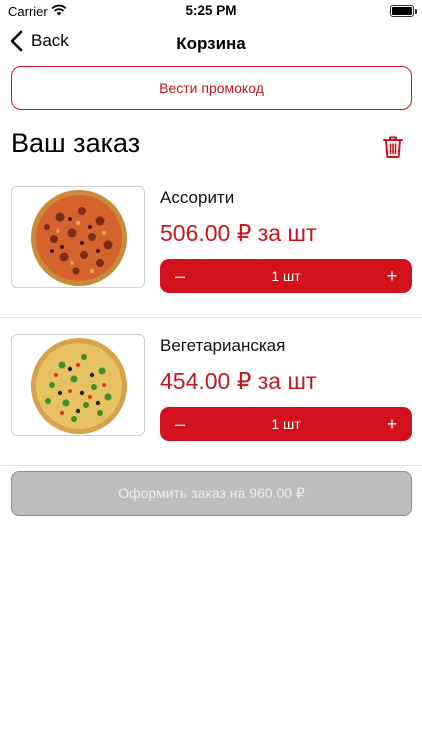  I want to click on promo-code-button: Вести промокод, so click(211, 88).